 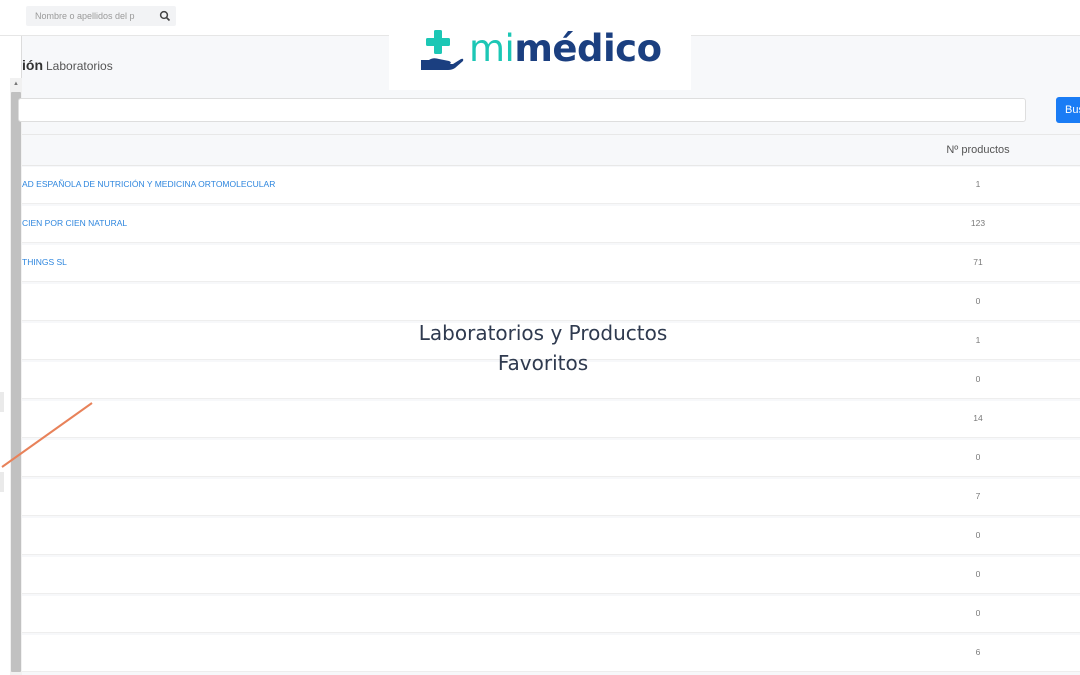 I want to click on sidebar-marker, so click(x=2, y=482).